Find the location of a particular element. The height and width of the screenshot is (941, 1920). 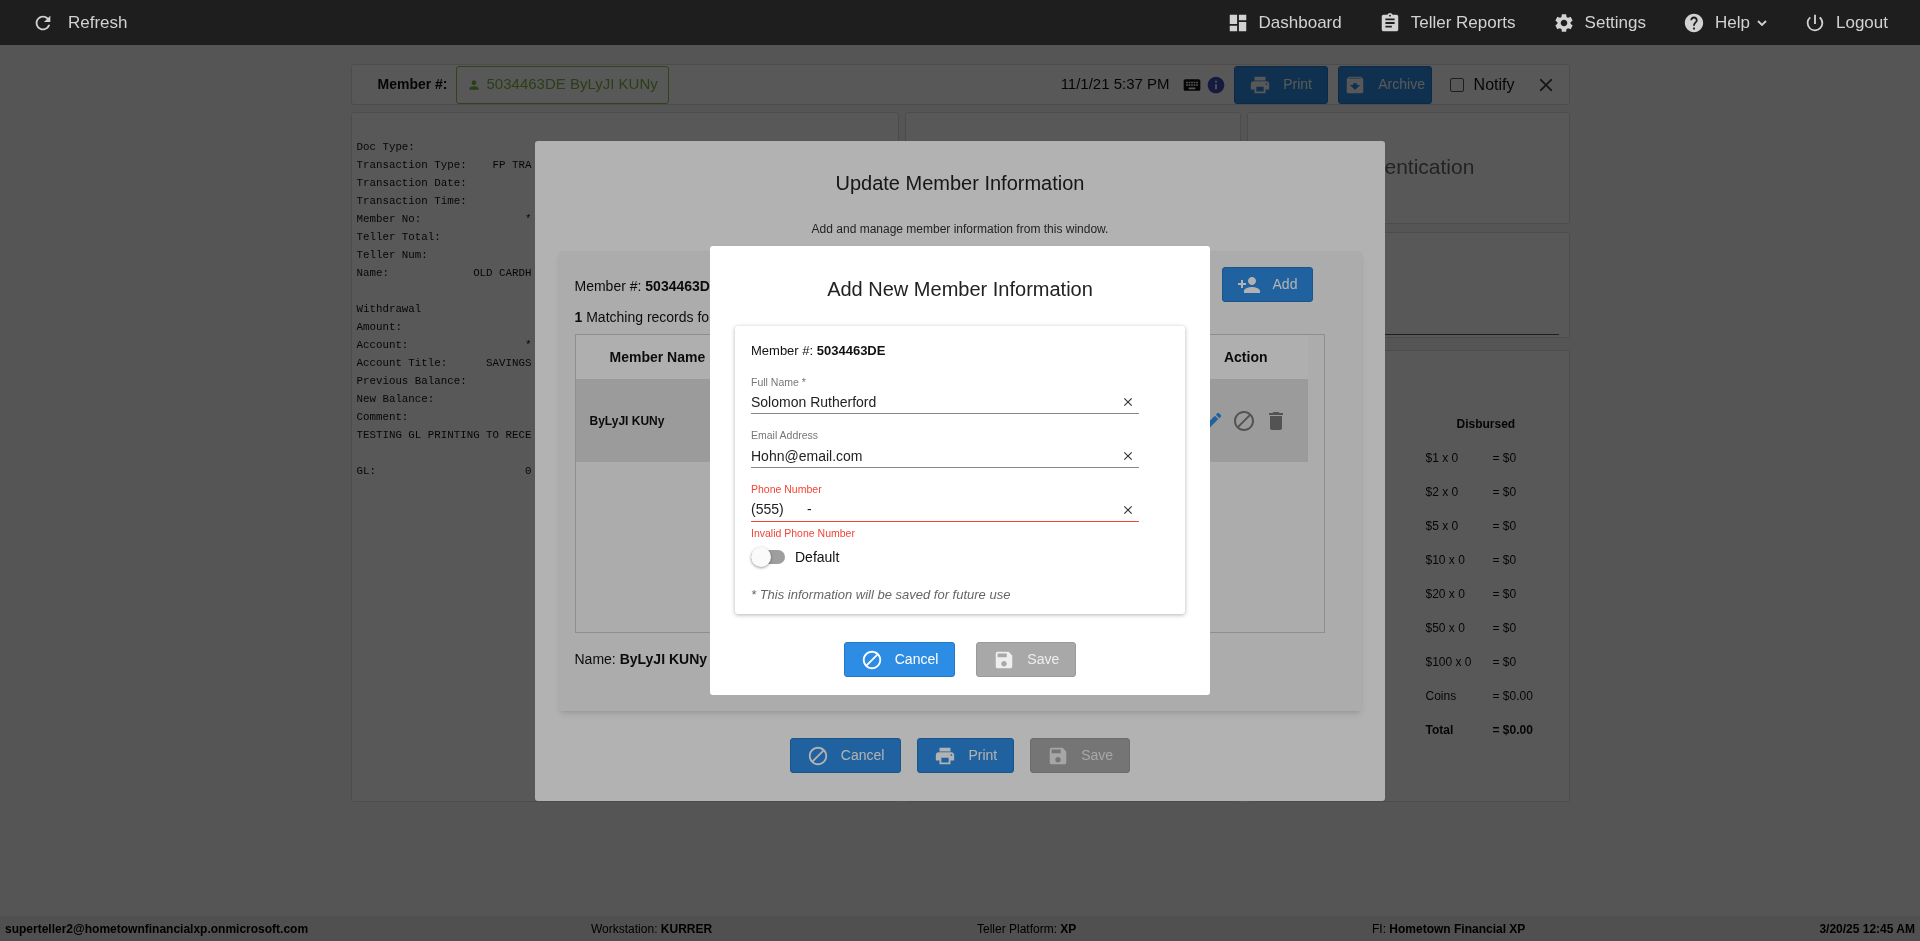

receipt-line: TESTING GL PRINTING TO RECE is located at coordinates (444, 435).